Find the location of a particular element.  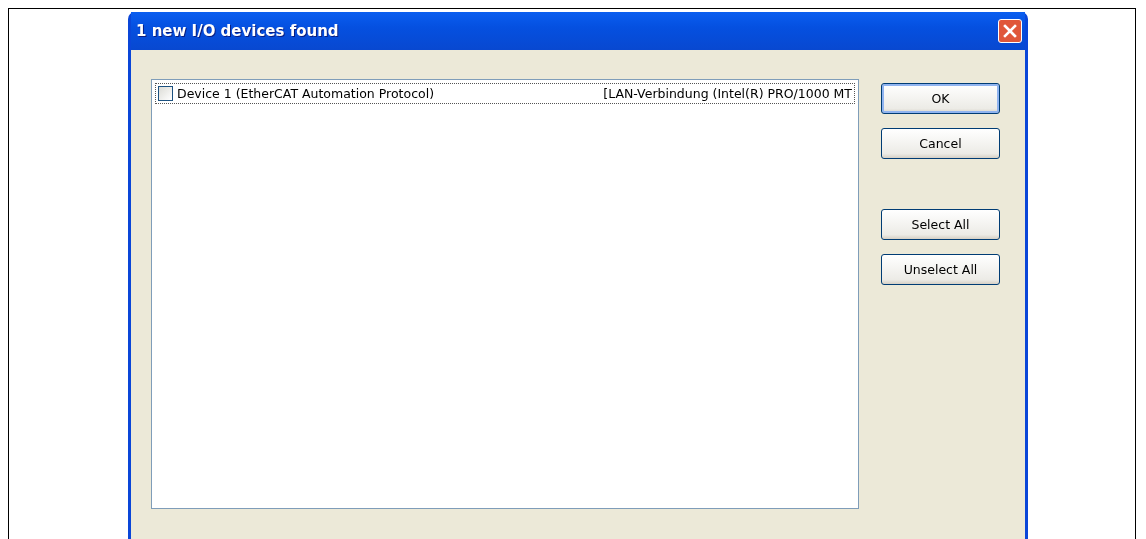

dialog-button: Select All is located at coordinates (940, 224).